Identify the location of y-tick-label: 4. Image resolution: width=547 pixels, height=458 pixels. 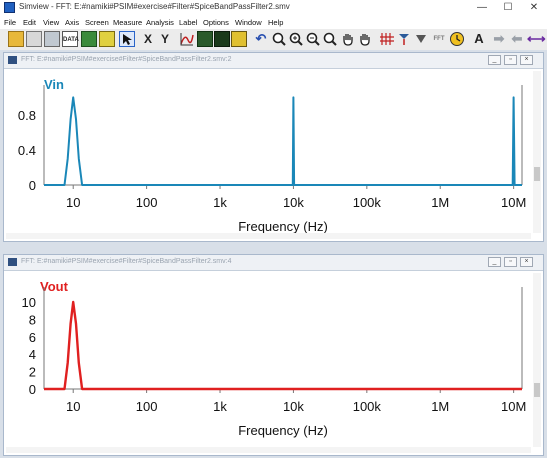
(32, 354).